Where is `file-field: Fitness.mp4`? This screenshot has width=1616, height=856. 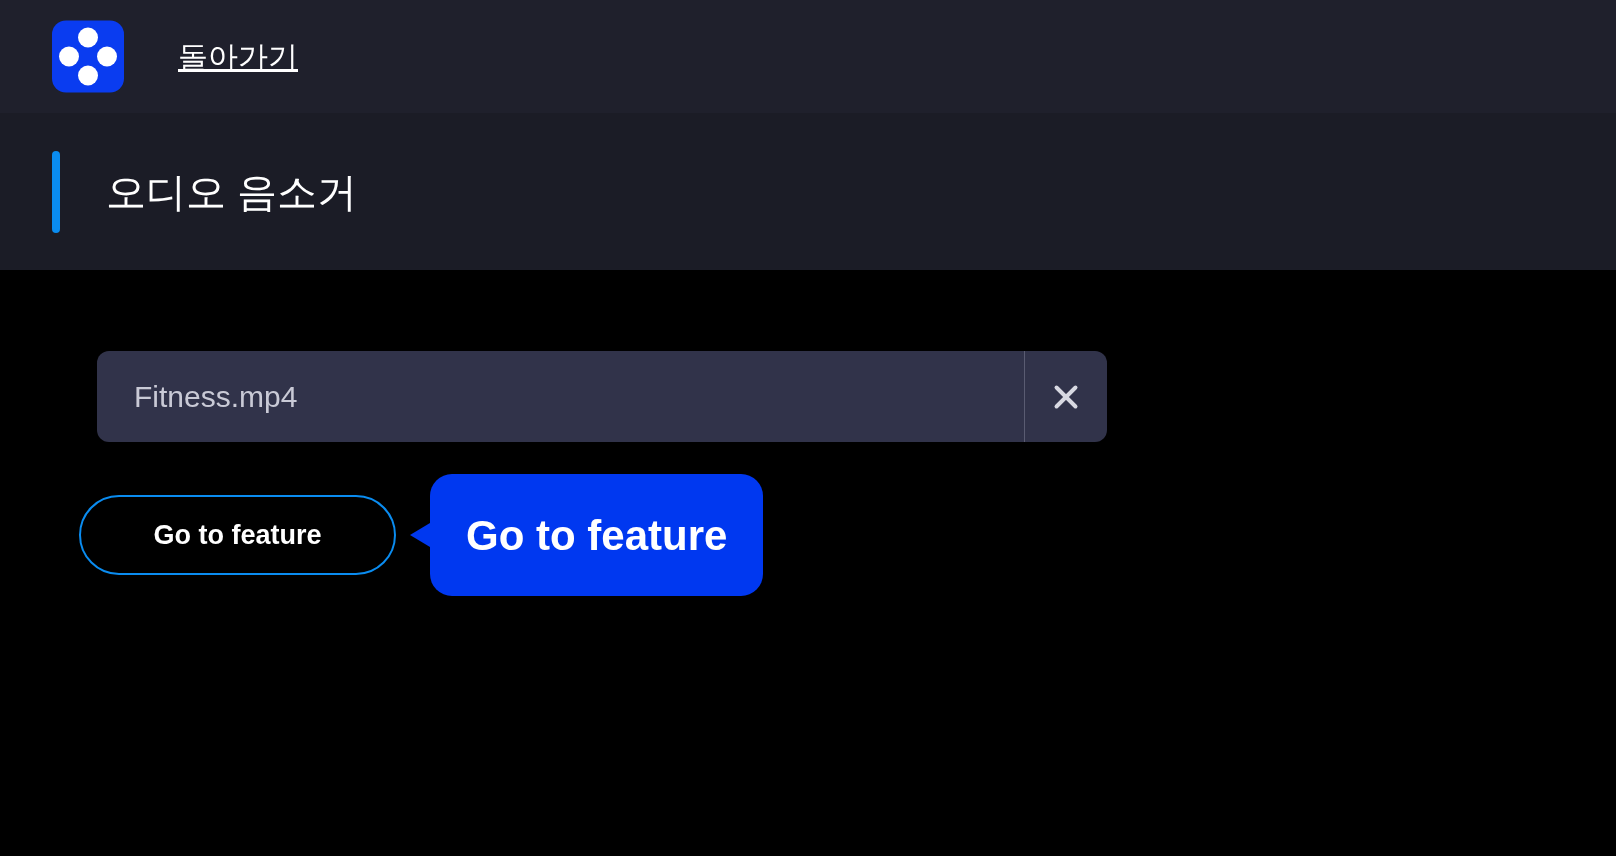 file-field: Fitness.mp4 is located at coordinates (602, 396).